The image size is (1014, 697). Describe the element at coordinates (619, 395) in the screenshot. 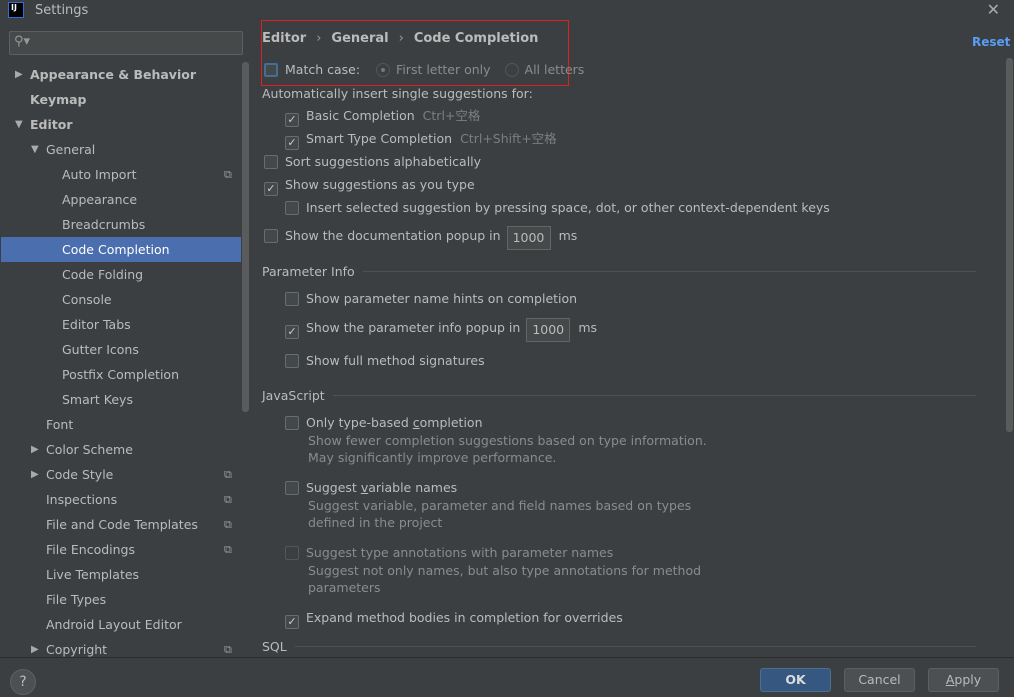

I see `section-javascript: JavaScript` at that location.